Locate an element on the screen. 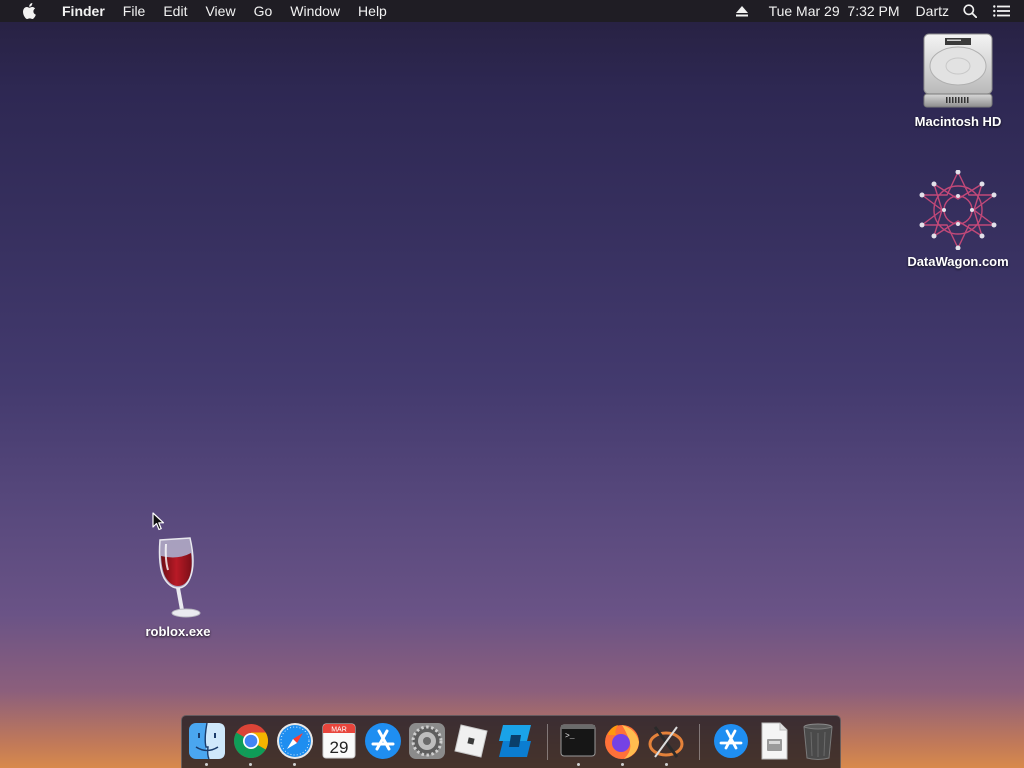 Image resolution: width=1024 pixels, height=768 pixels. dock-item-roblox is located at coordinates (471, 741).